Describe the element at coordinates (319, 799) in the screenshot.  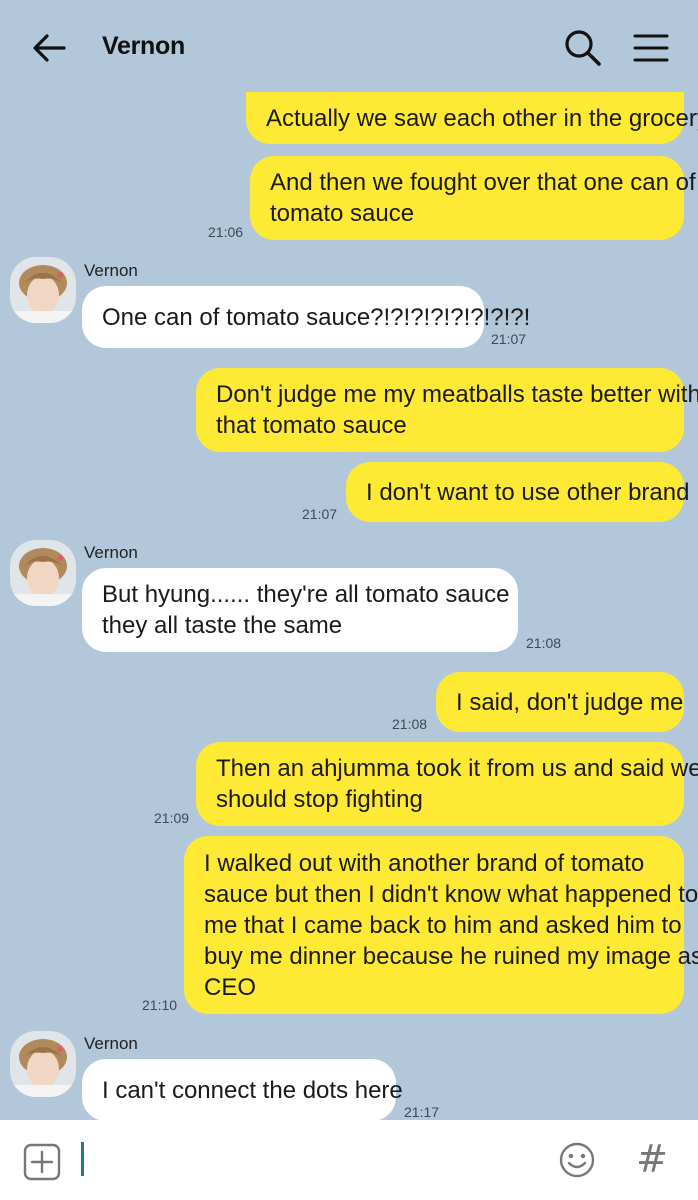
I see `message-text: should stop fighting` at that location.